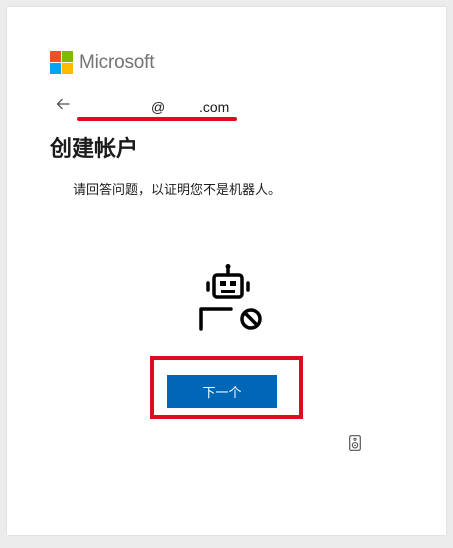  What do you see at coordinates (61, 62) in the screenshot?
I see `microsoft-logo-icon` at bounding box center [61, 62].